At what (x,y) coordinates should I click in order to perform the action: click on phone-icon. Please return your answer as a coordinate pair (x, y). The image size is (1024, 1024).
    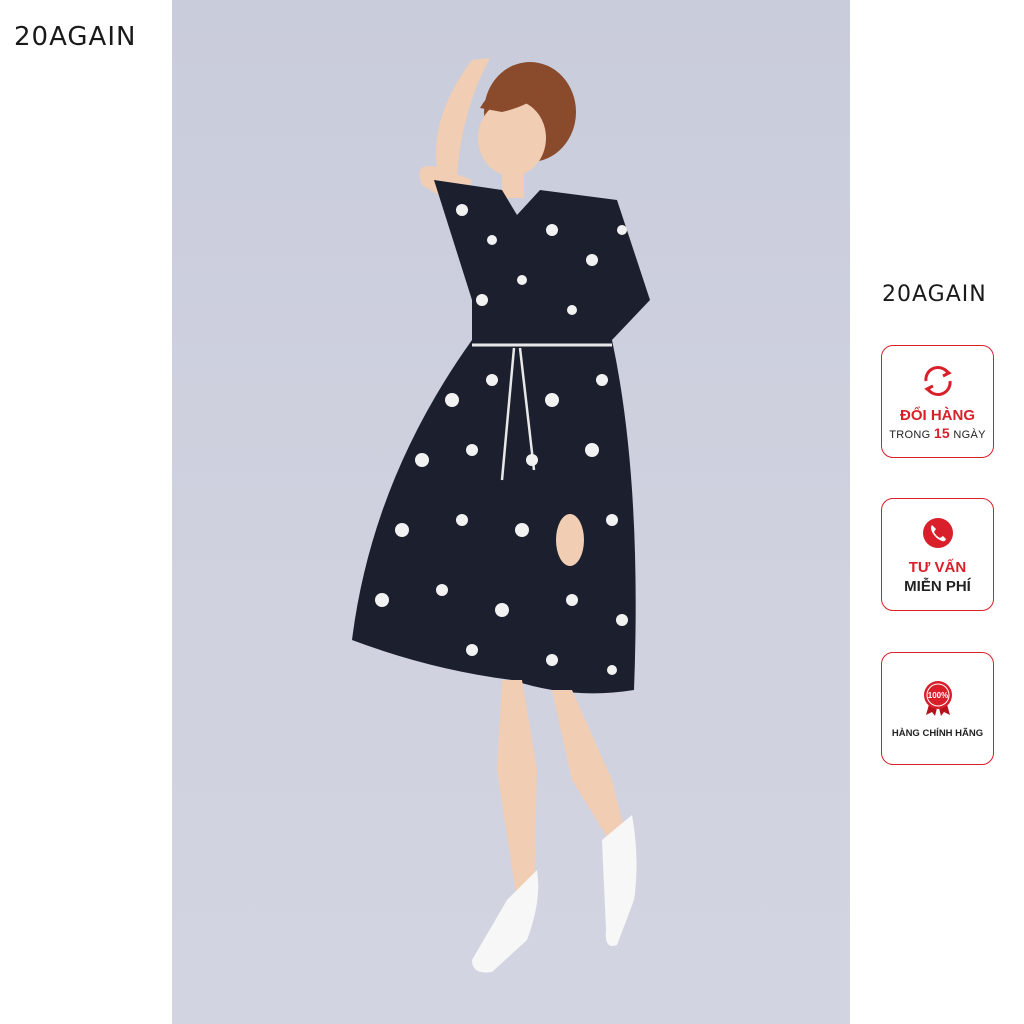
    Looking at the image, I should click on (937, 532).